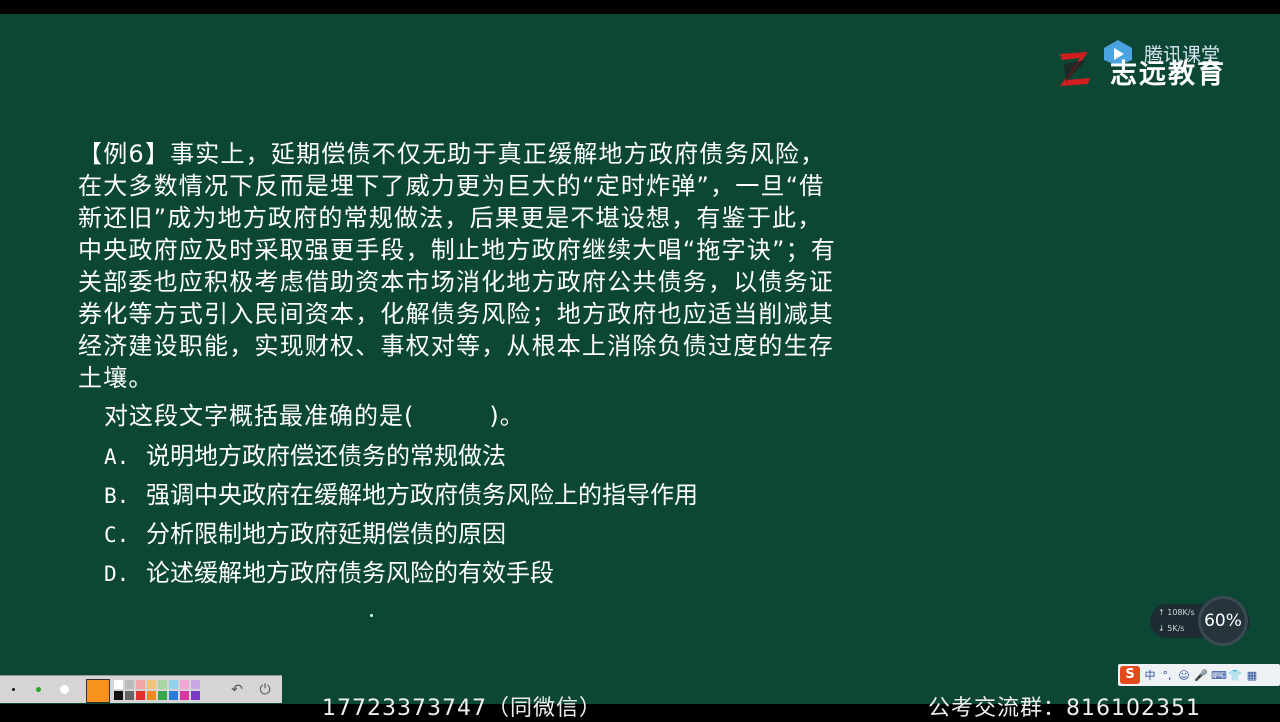 The height and width of the screenshot is (722, 1280). I want to click on memory-gauge: 60%, so click(1223, 621).